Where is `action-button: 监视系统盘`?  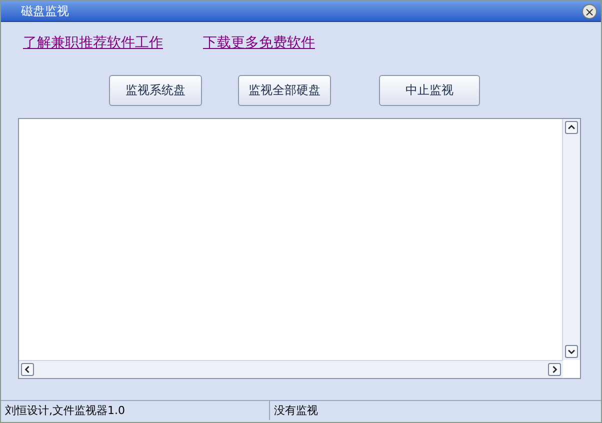 action-button: 监视系统盘 is located at coordinates (155, 90).